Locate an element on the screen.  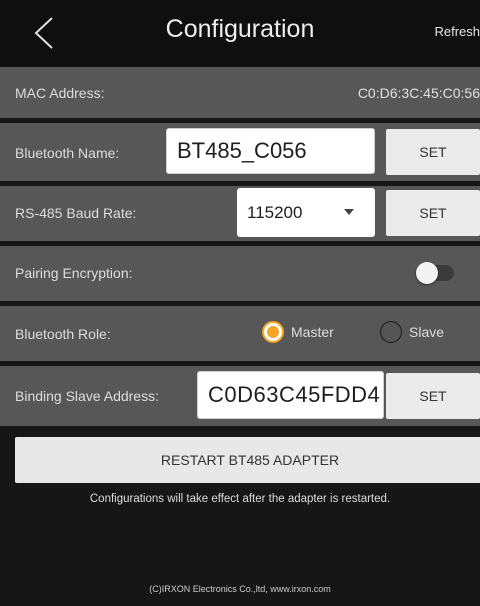
radio-dot is located at coordinates (273, 332).